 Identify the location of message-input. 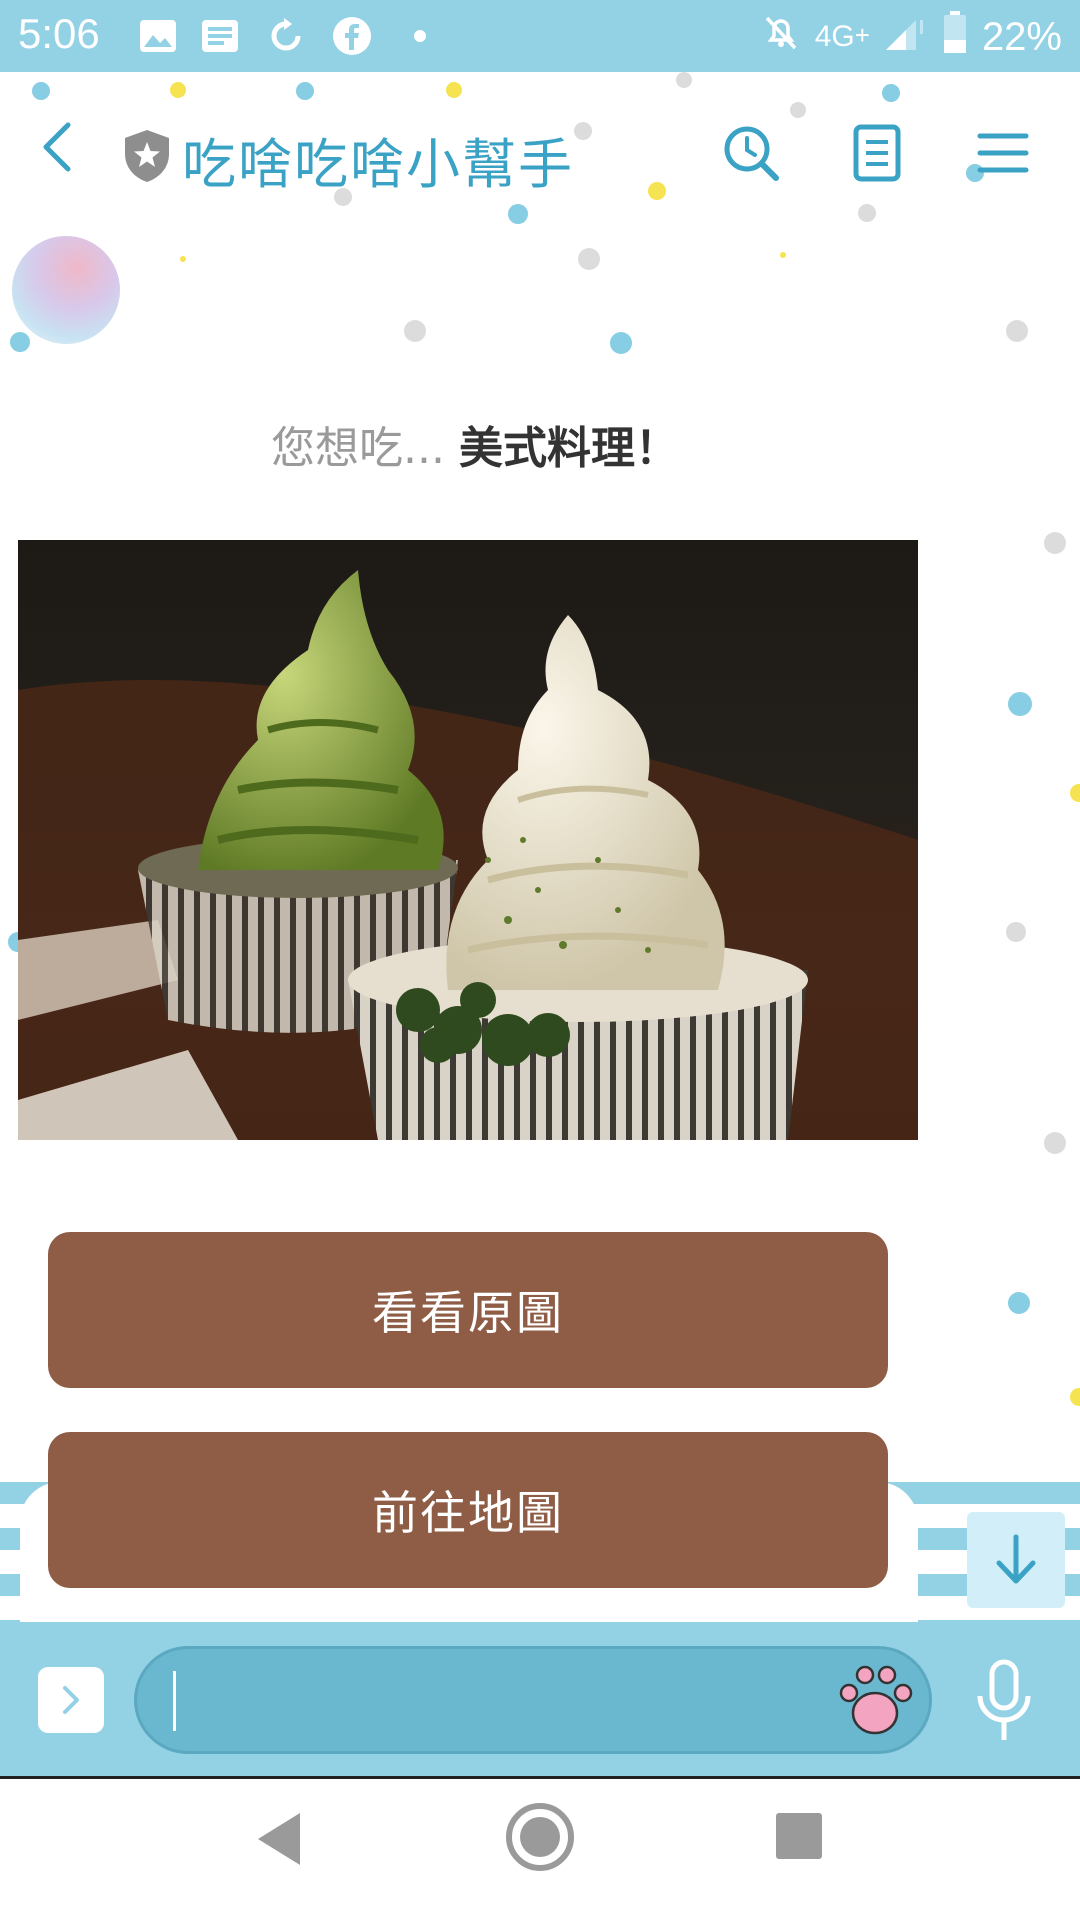
(533, 1700).